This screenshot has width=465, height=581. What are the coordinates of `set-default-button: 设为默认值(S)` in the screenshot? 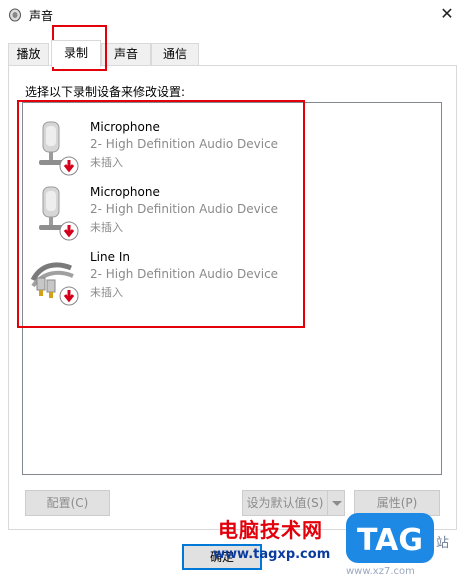 It's located at (285, 503).